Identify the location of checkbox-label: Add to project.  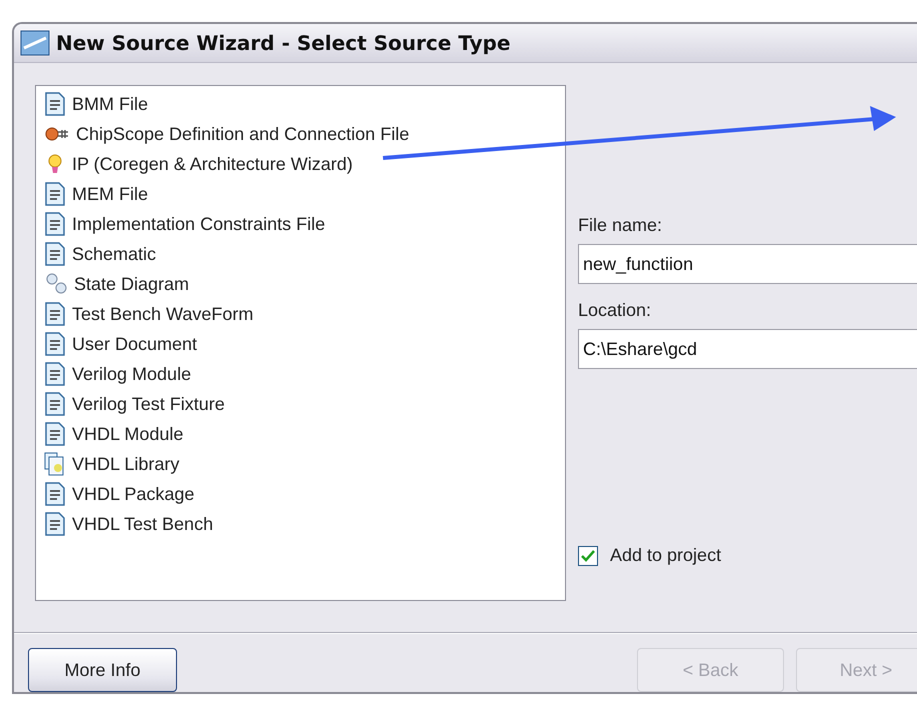
(666, 555).